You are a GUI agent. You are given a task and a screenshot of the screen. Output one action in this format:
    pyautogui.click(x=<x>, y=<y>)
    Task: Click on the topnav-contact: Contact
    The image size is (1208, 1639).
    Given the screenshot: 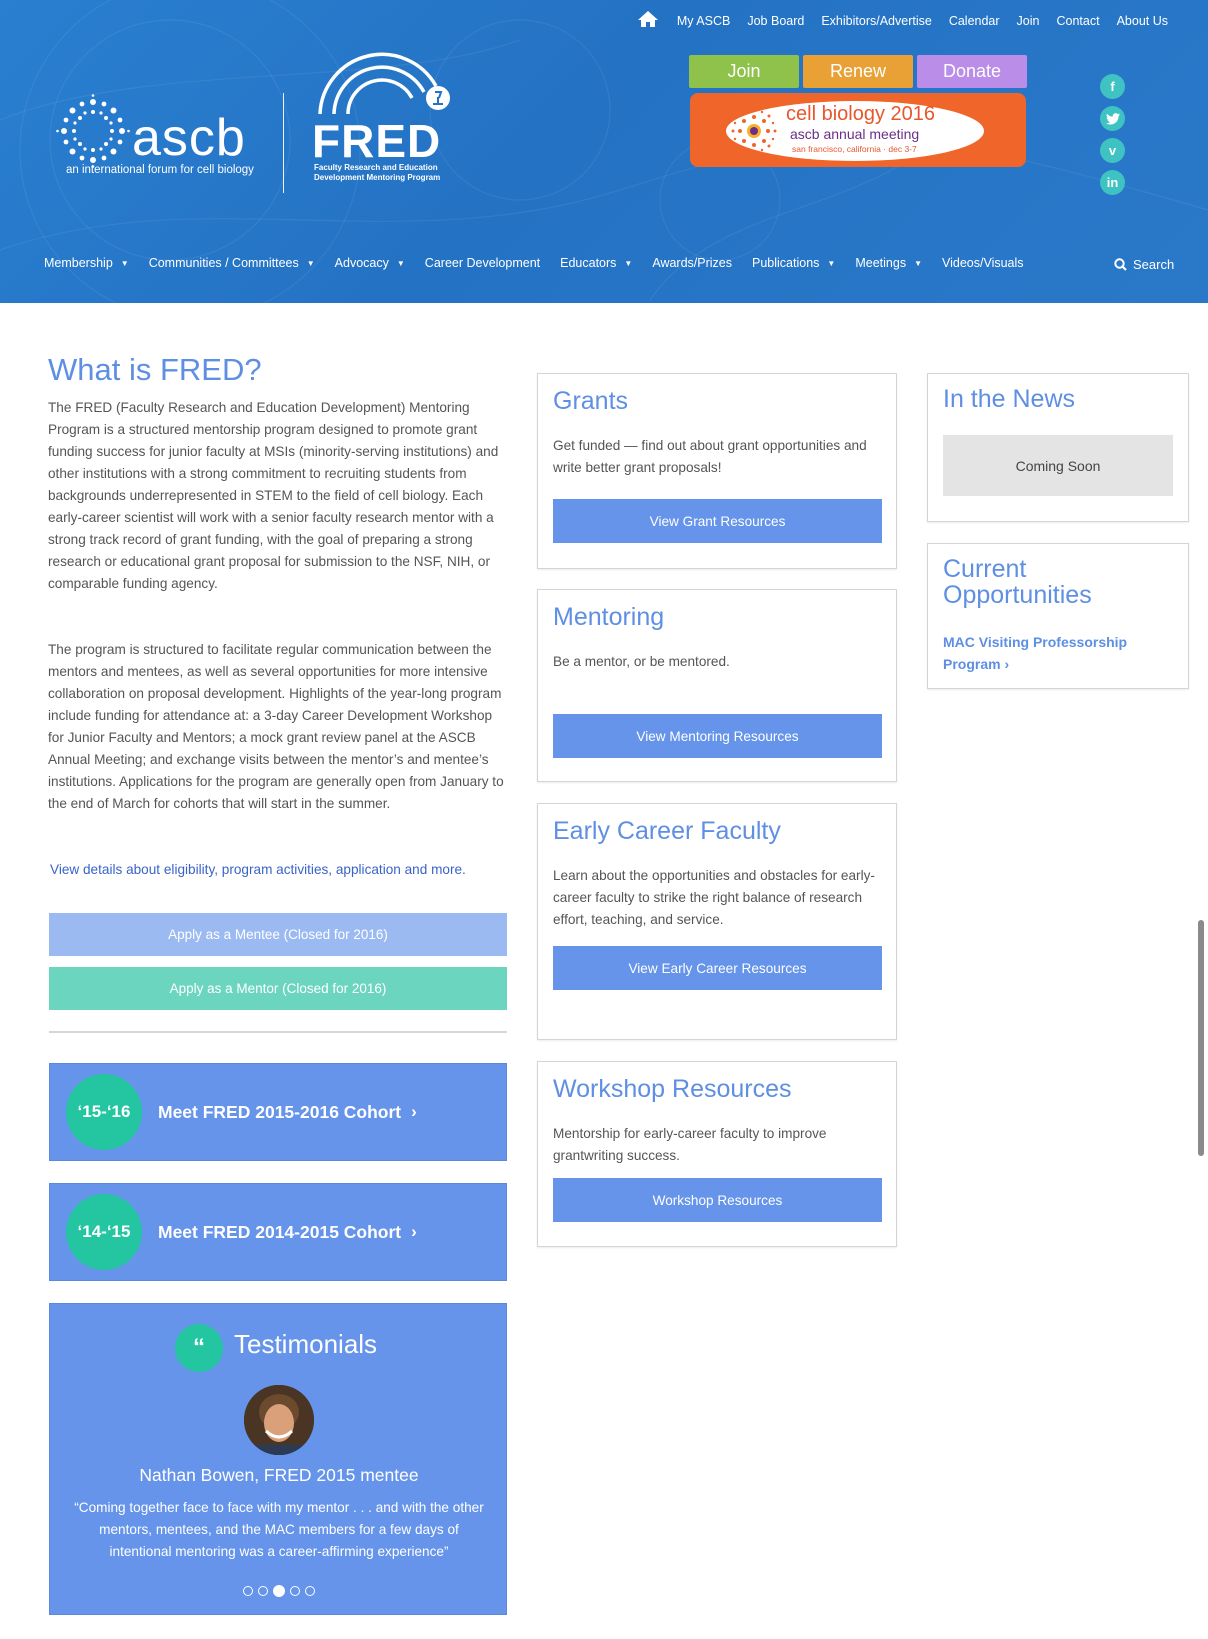 What is the action you would take?
    pyautogui.click(x=1077, y=21)
    